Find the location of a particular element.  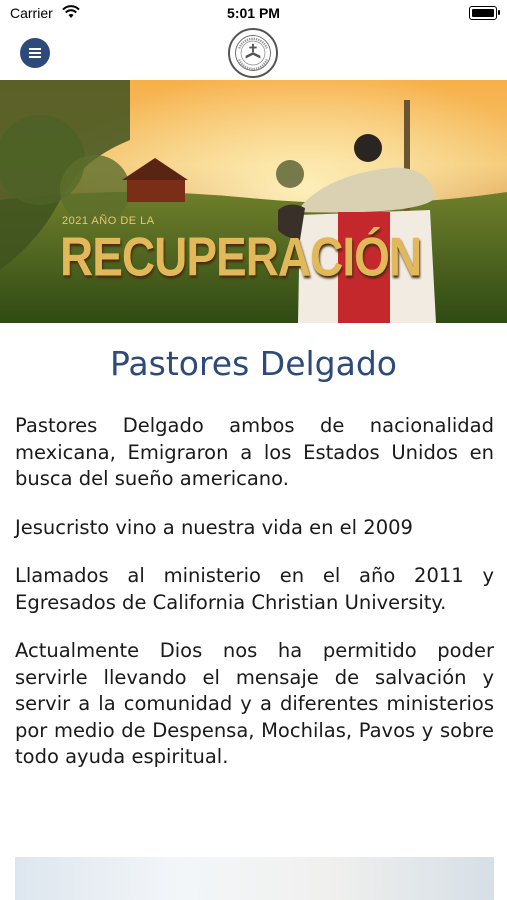

hero-title: RECUPERACIÓN is located at coordinates (241, 257).